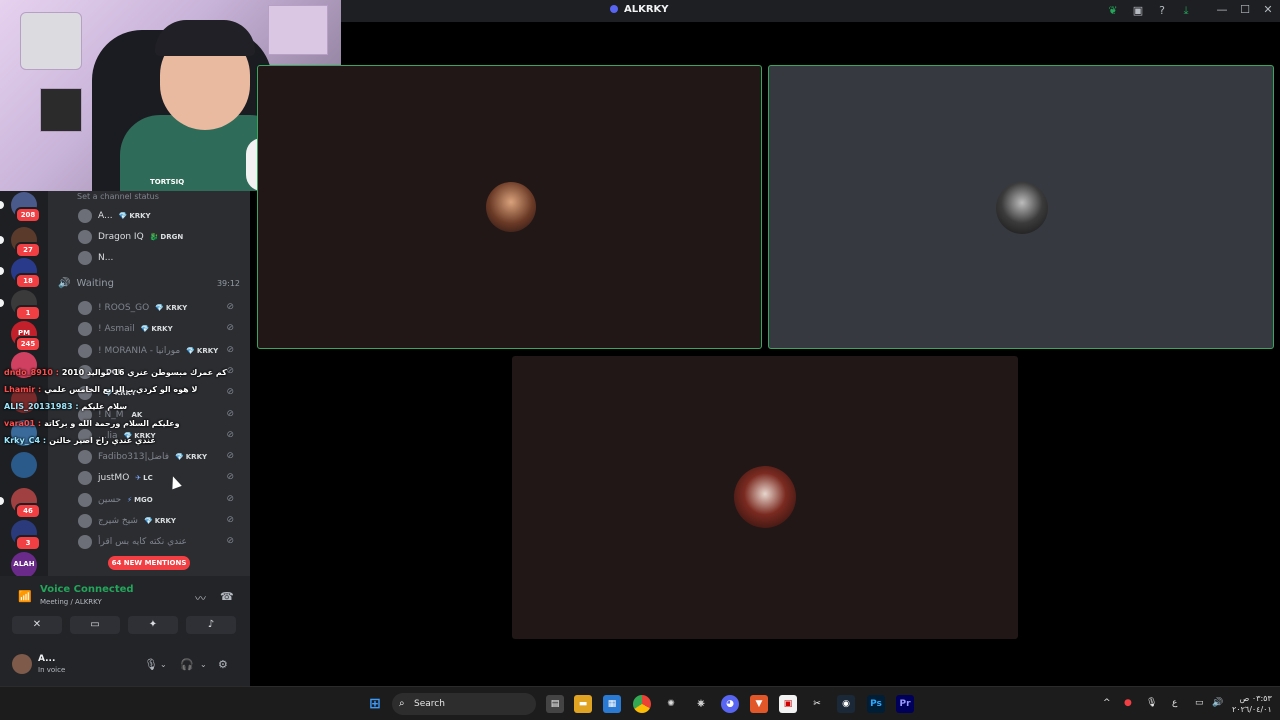  I want to click on tray-app-icon: ●, so click(1128, 703).